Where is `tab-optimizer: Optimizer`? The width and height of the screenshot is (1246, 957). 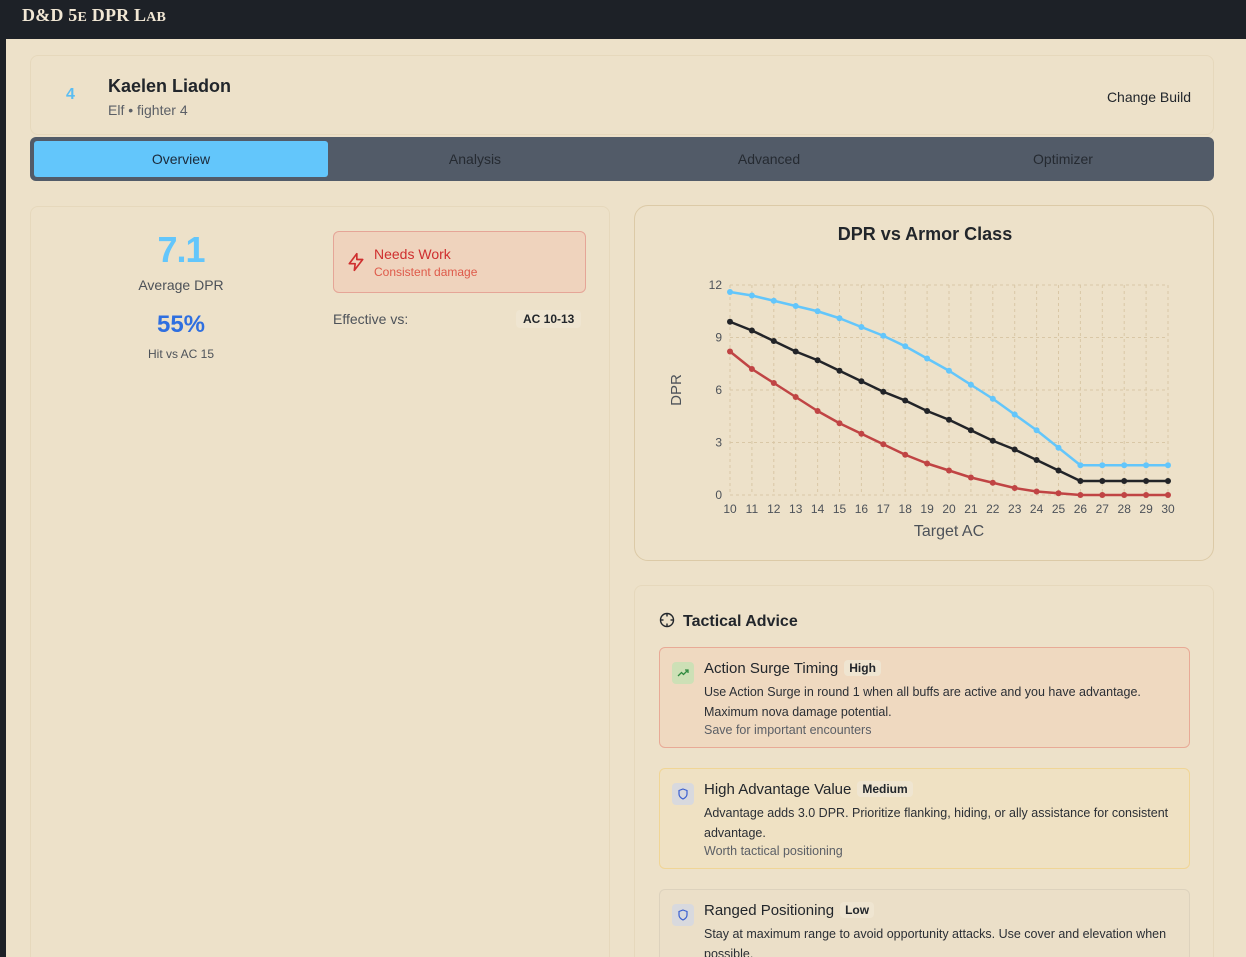
tab-optimizer: Optimizer is located at coordinates (1063, 159).